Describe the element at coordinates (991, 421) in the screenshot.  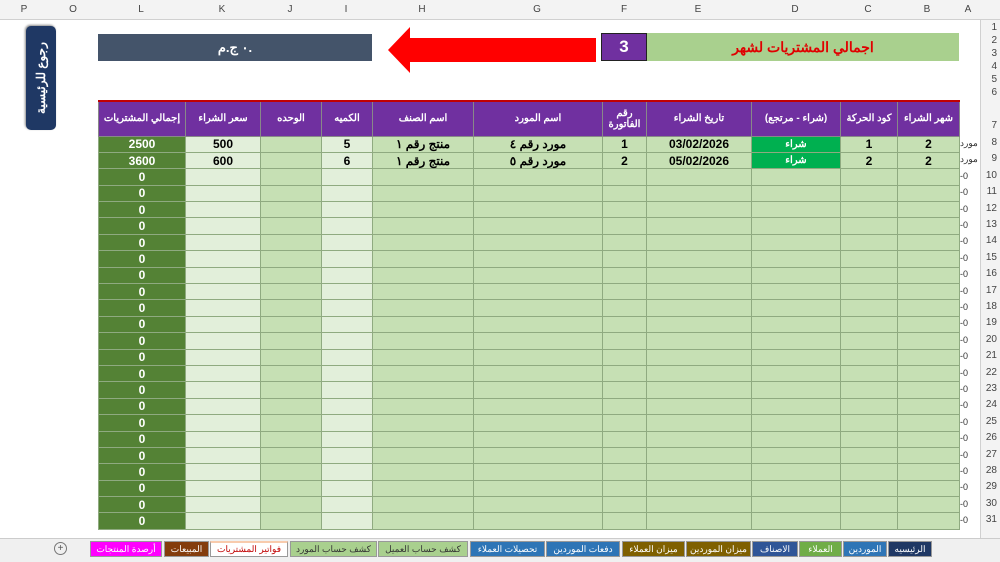
I see `row-number: 25` at that location.